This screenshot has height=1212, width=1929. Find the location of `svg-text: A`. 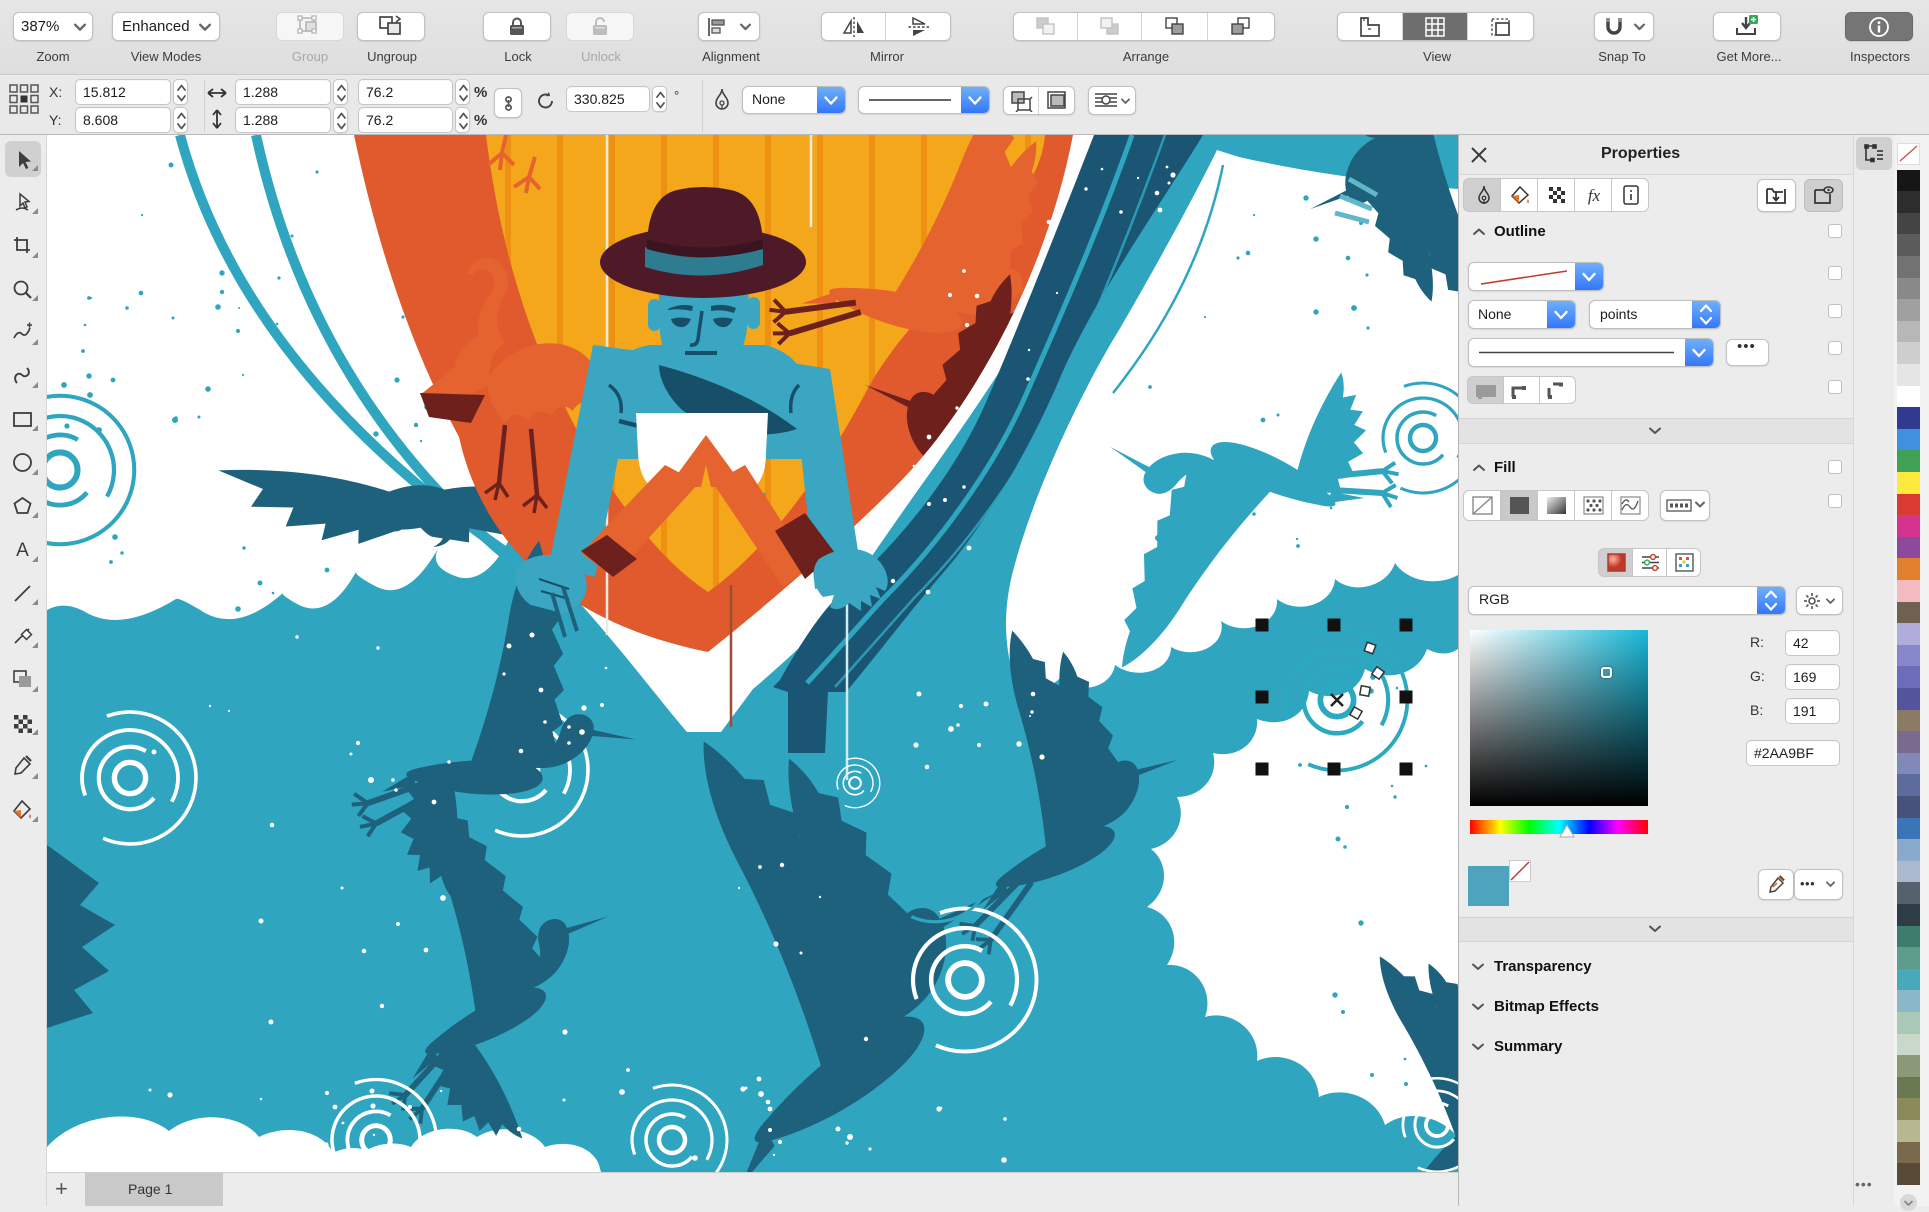

svg-text: A is located at coordinates (22, 550).